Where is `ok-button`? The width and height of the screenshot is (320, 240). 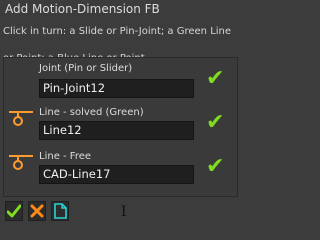
ok-button is located at coordinates (14, 211).